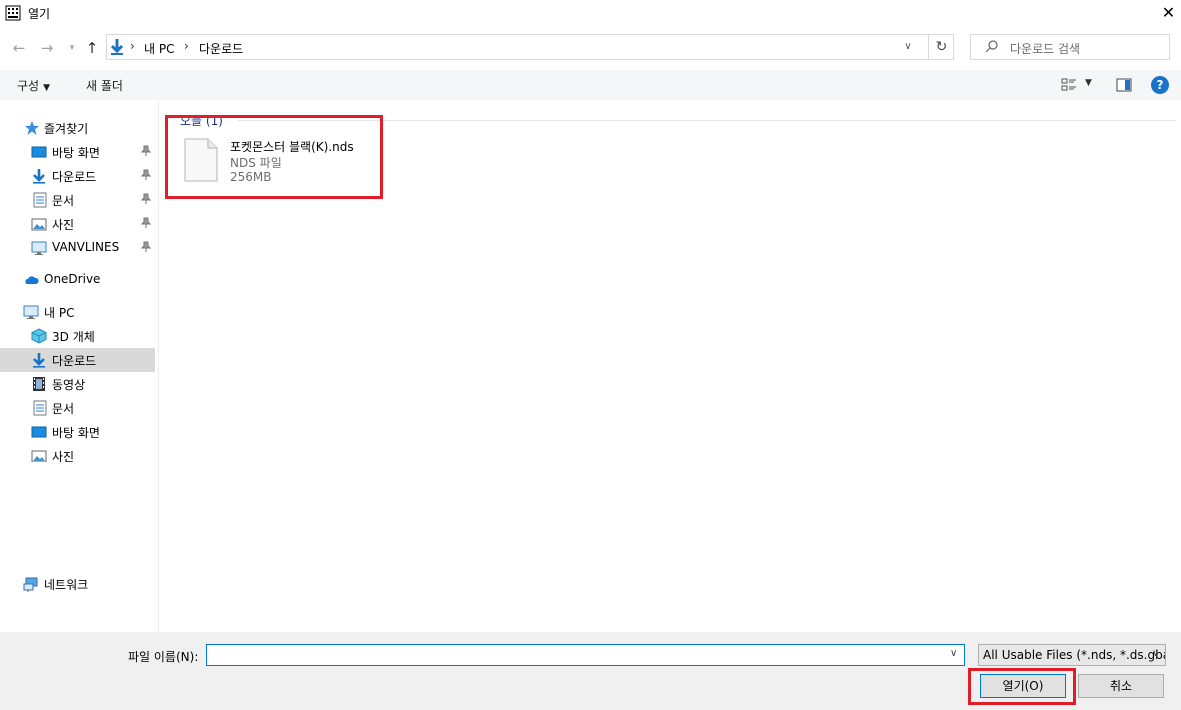  Describe the element at coordinates (47, 88) in the screenshot. I see `chevron-down-icon: ▼` at that location.